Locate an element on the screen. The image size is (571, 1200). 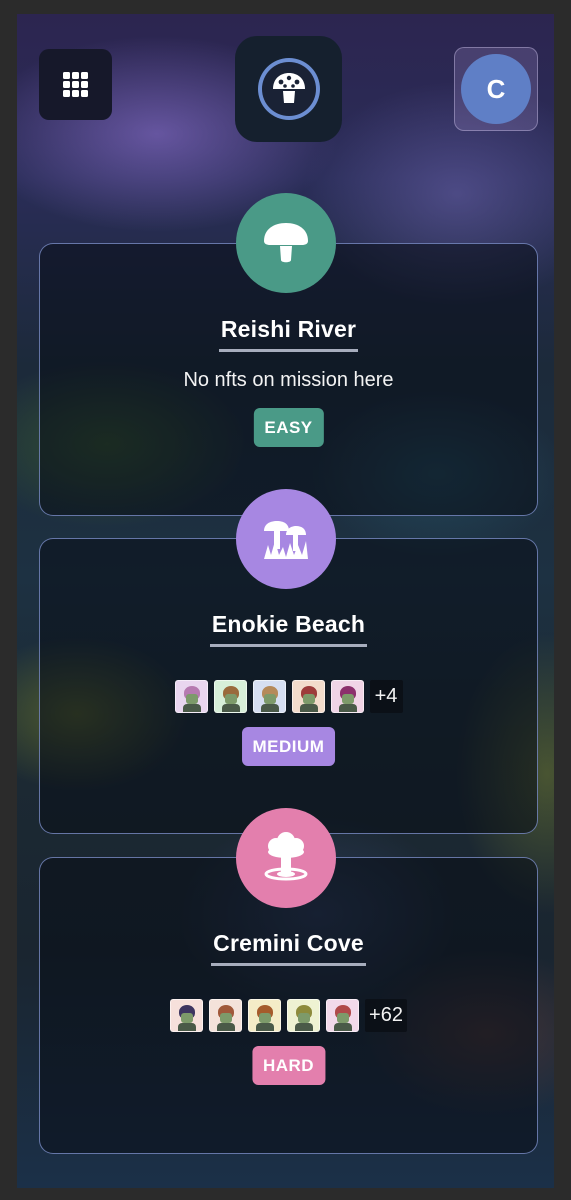
difficulty-badge-medium: MEDIUM is located at coordinates (288, 746).